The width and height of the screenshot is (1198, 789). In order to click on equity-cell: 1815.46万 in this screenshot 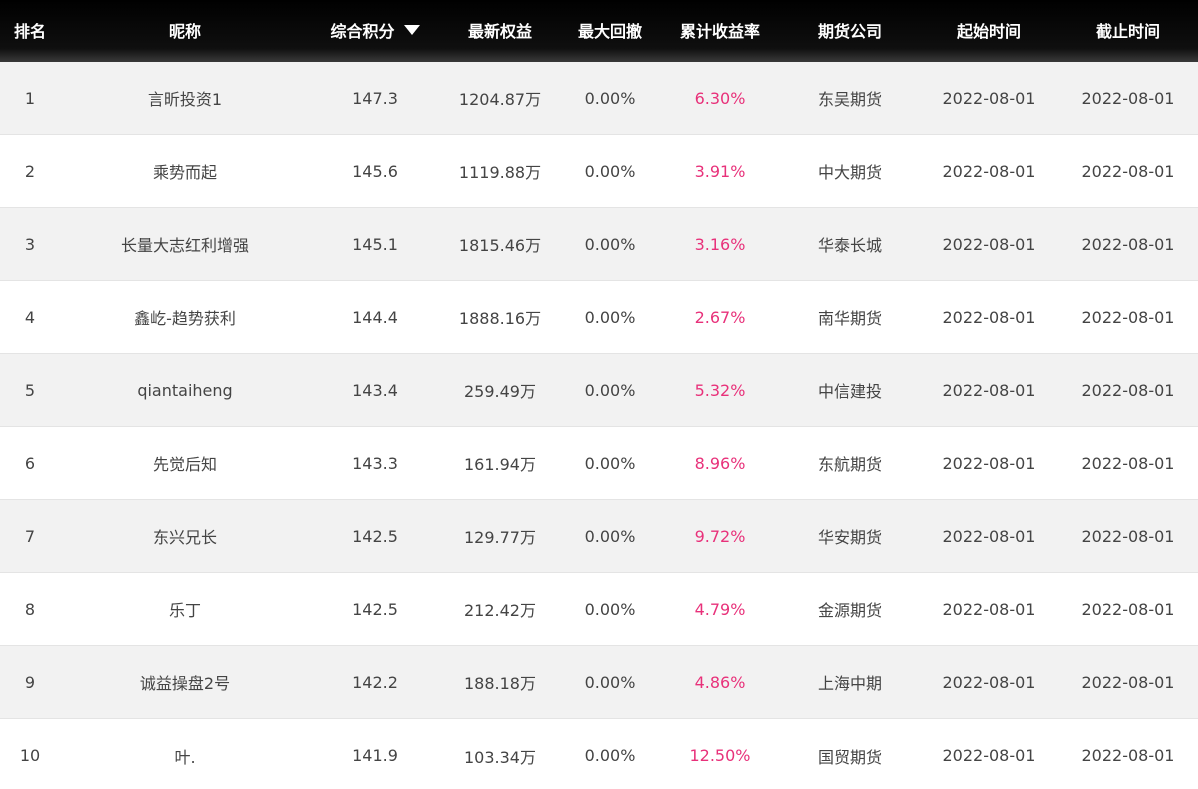, I will do `click(500, 245)`.